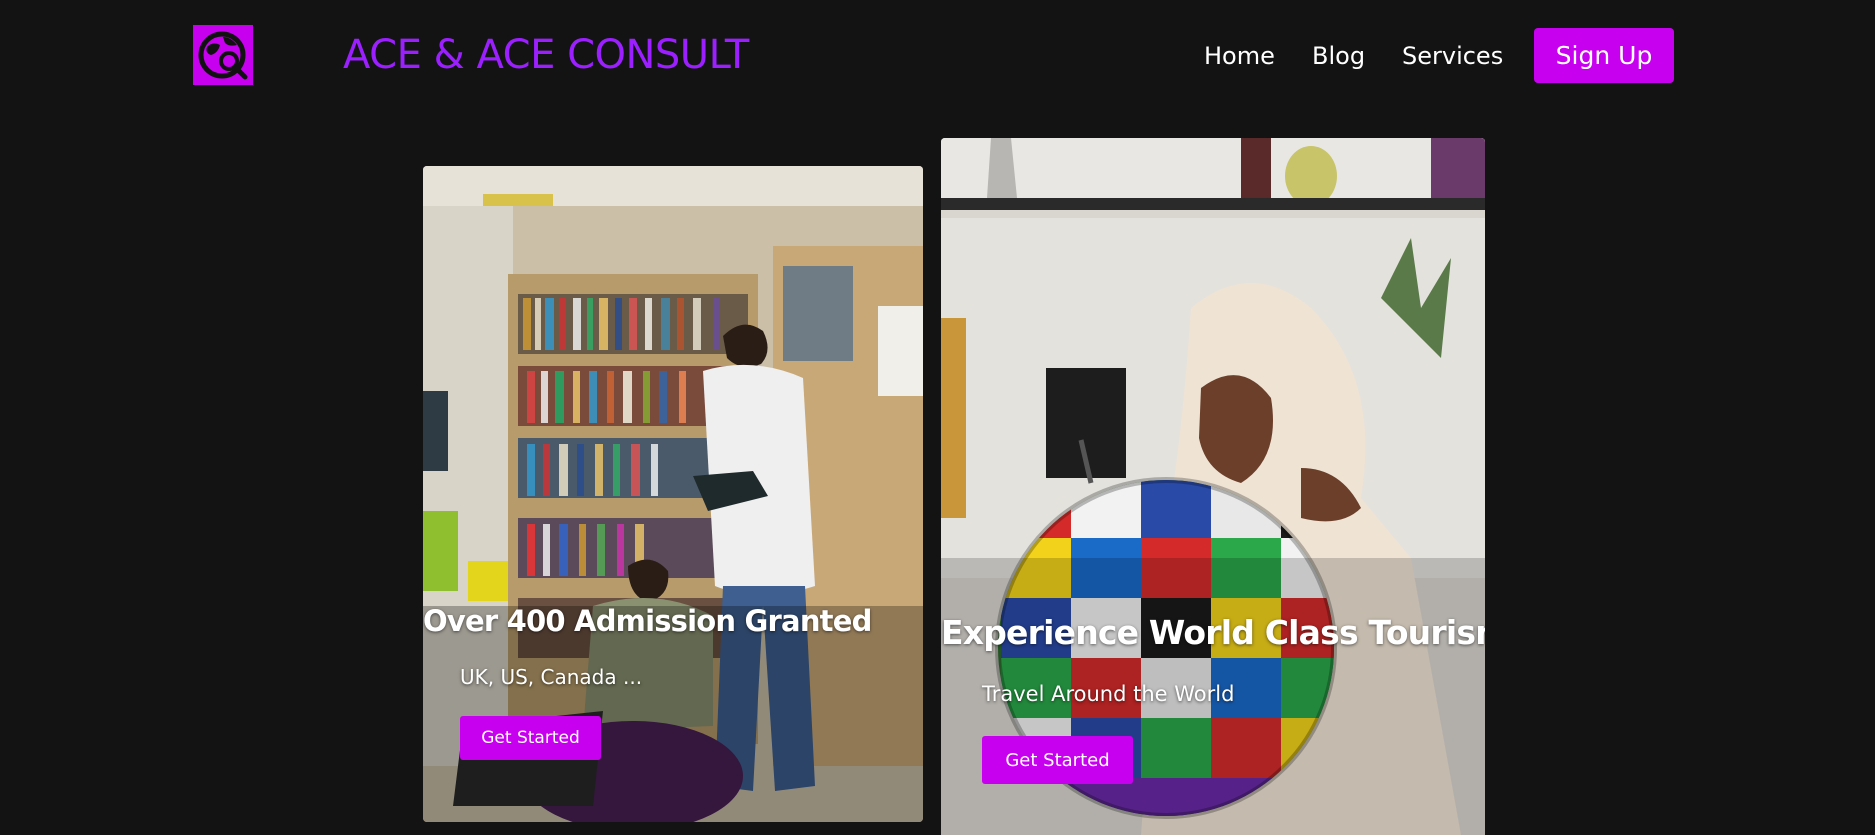 The width and height of the screenshot is (1875, 835). I want to click on logo, so click(223, 55).